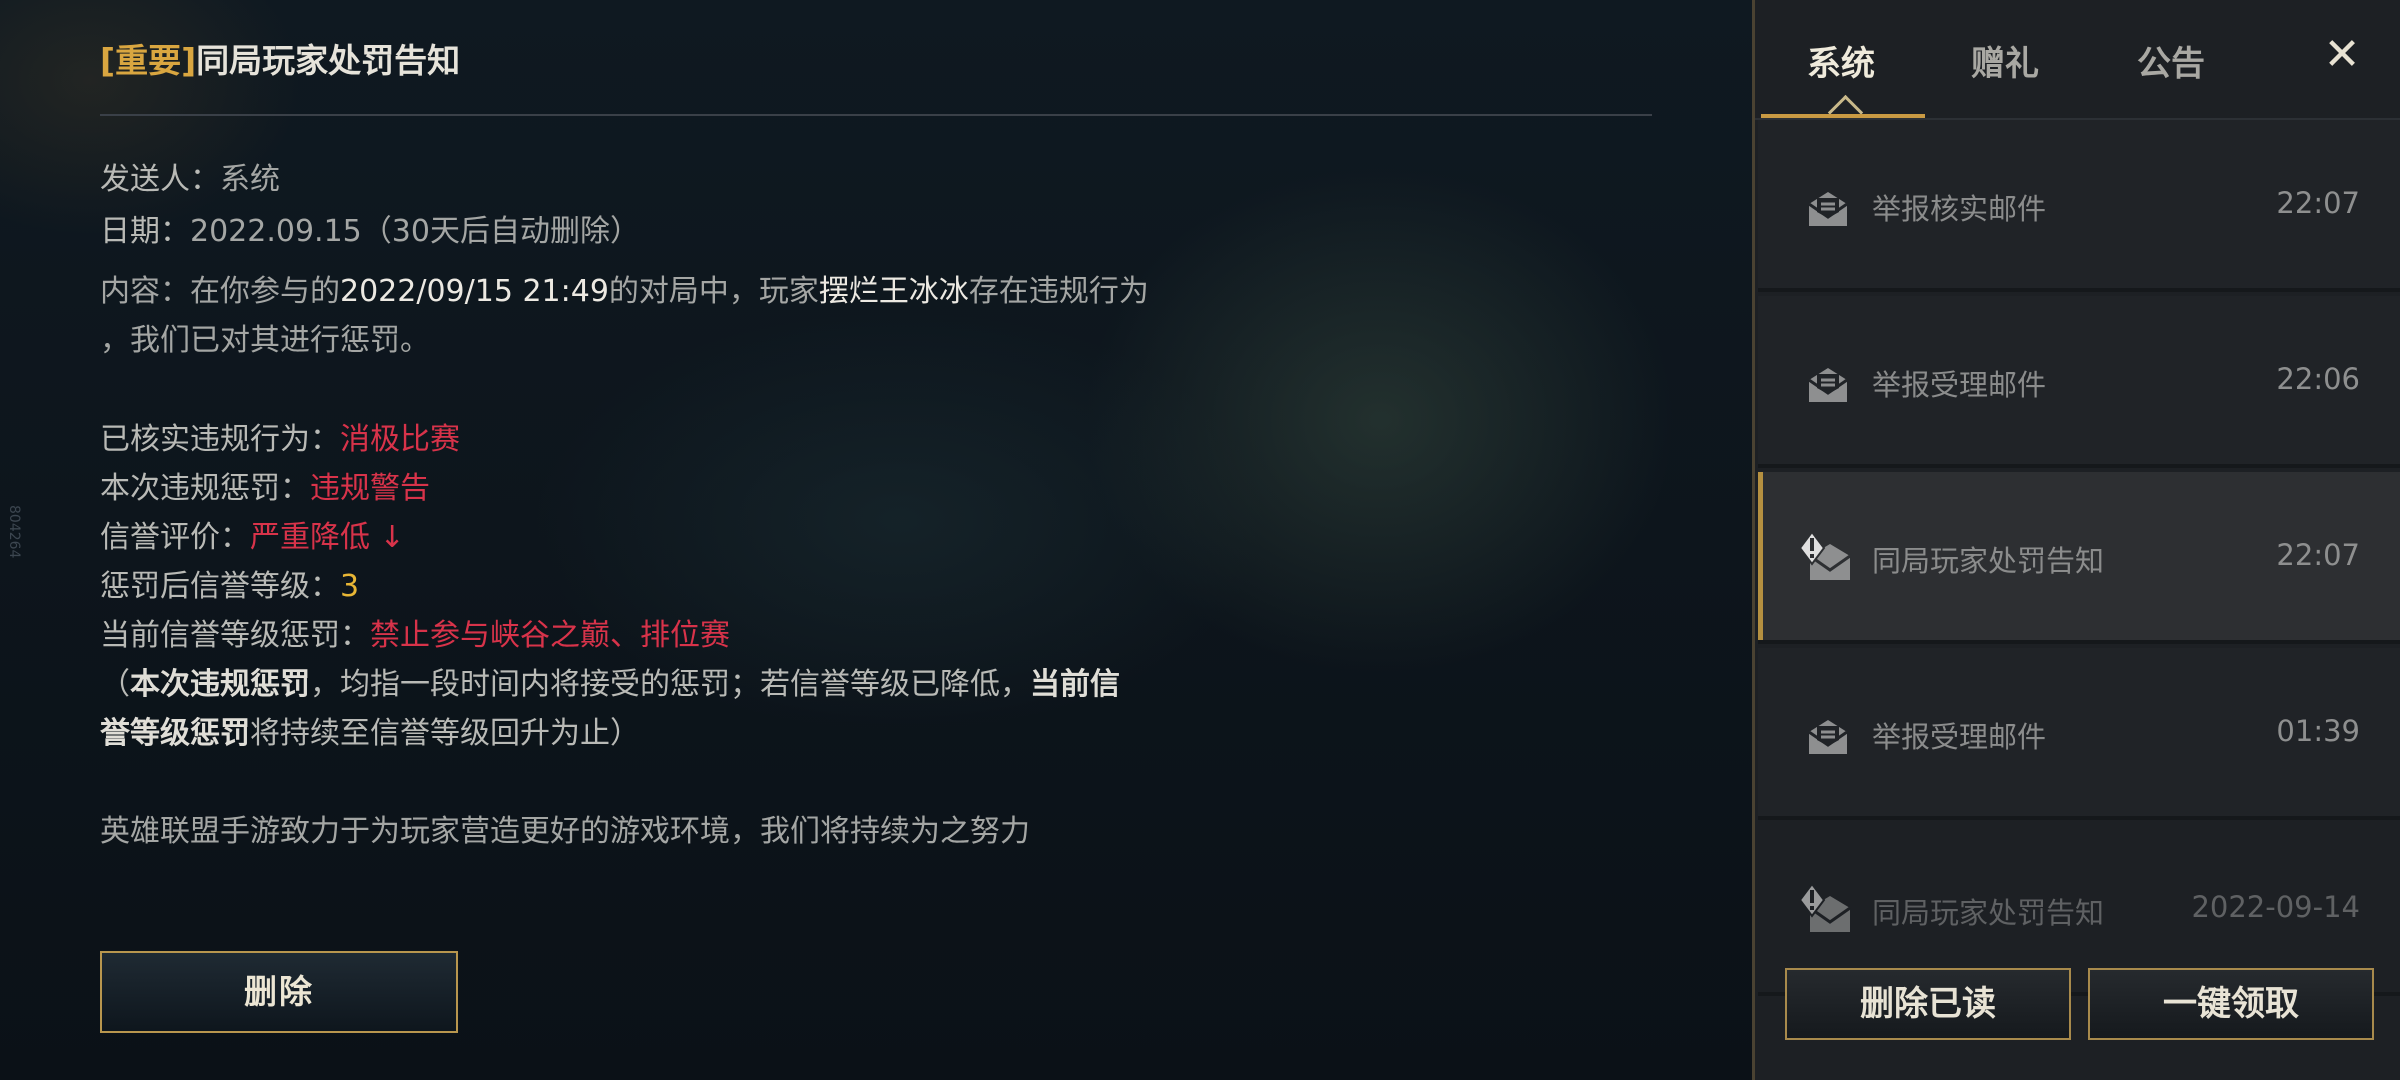 This screenshot has height=1080, width=2400. I want to click on level-label: 惩罚后信誉等级：, so click(220, 586).